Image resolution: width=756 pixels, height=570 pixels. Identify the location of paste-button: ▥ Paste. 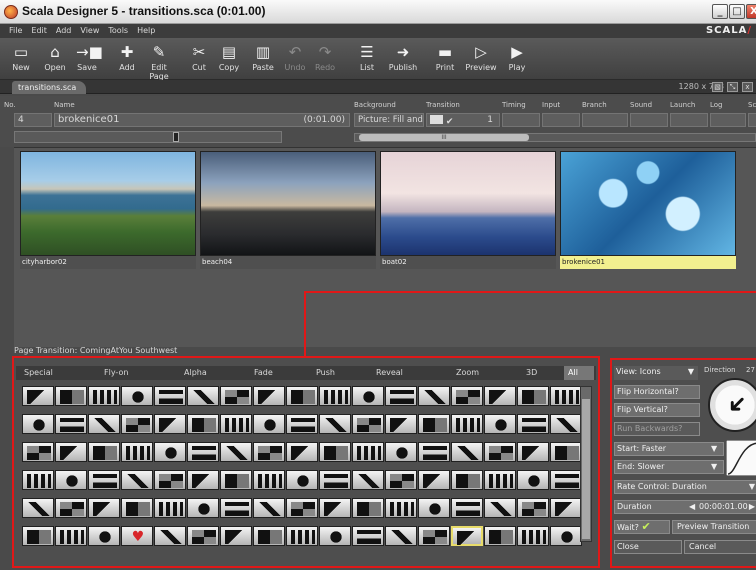
(263, 60).